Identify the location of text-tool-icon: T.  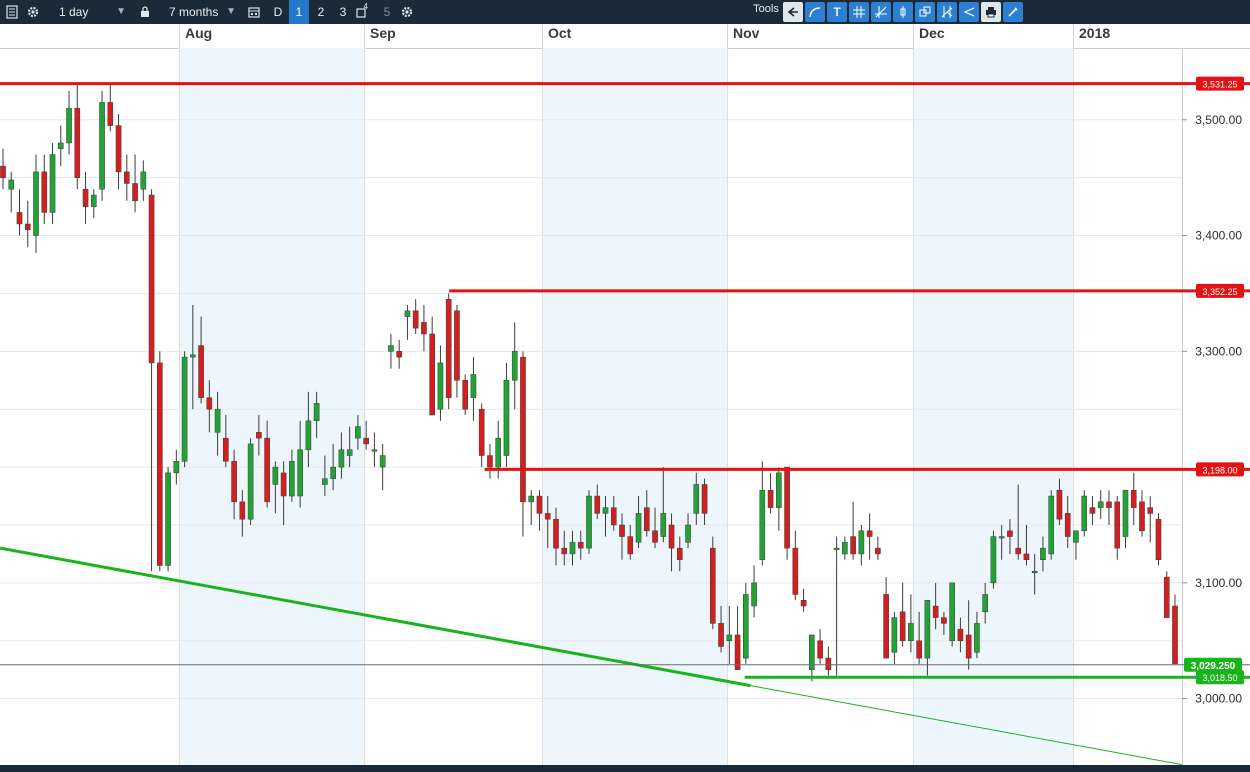
(837, 12).